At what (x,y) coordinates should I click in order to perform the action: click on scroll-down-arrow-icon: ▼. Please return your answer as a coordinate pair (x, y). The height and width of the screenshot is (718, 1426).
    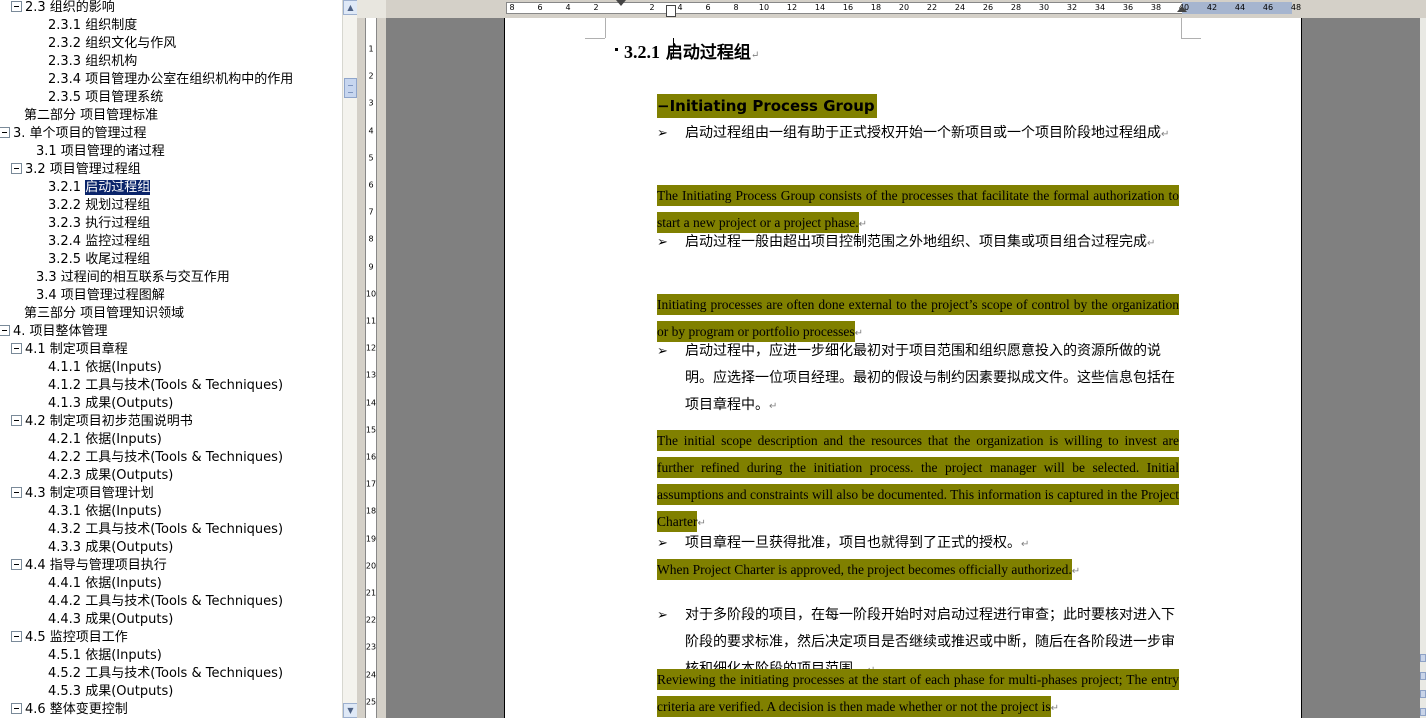
    Looking at the image, I should click on (350, 710).